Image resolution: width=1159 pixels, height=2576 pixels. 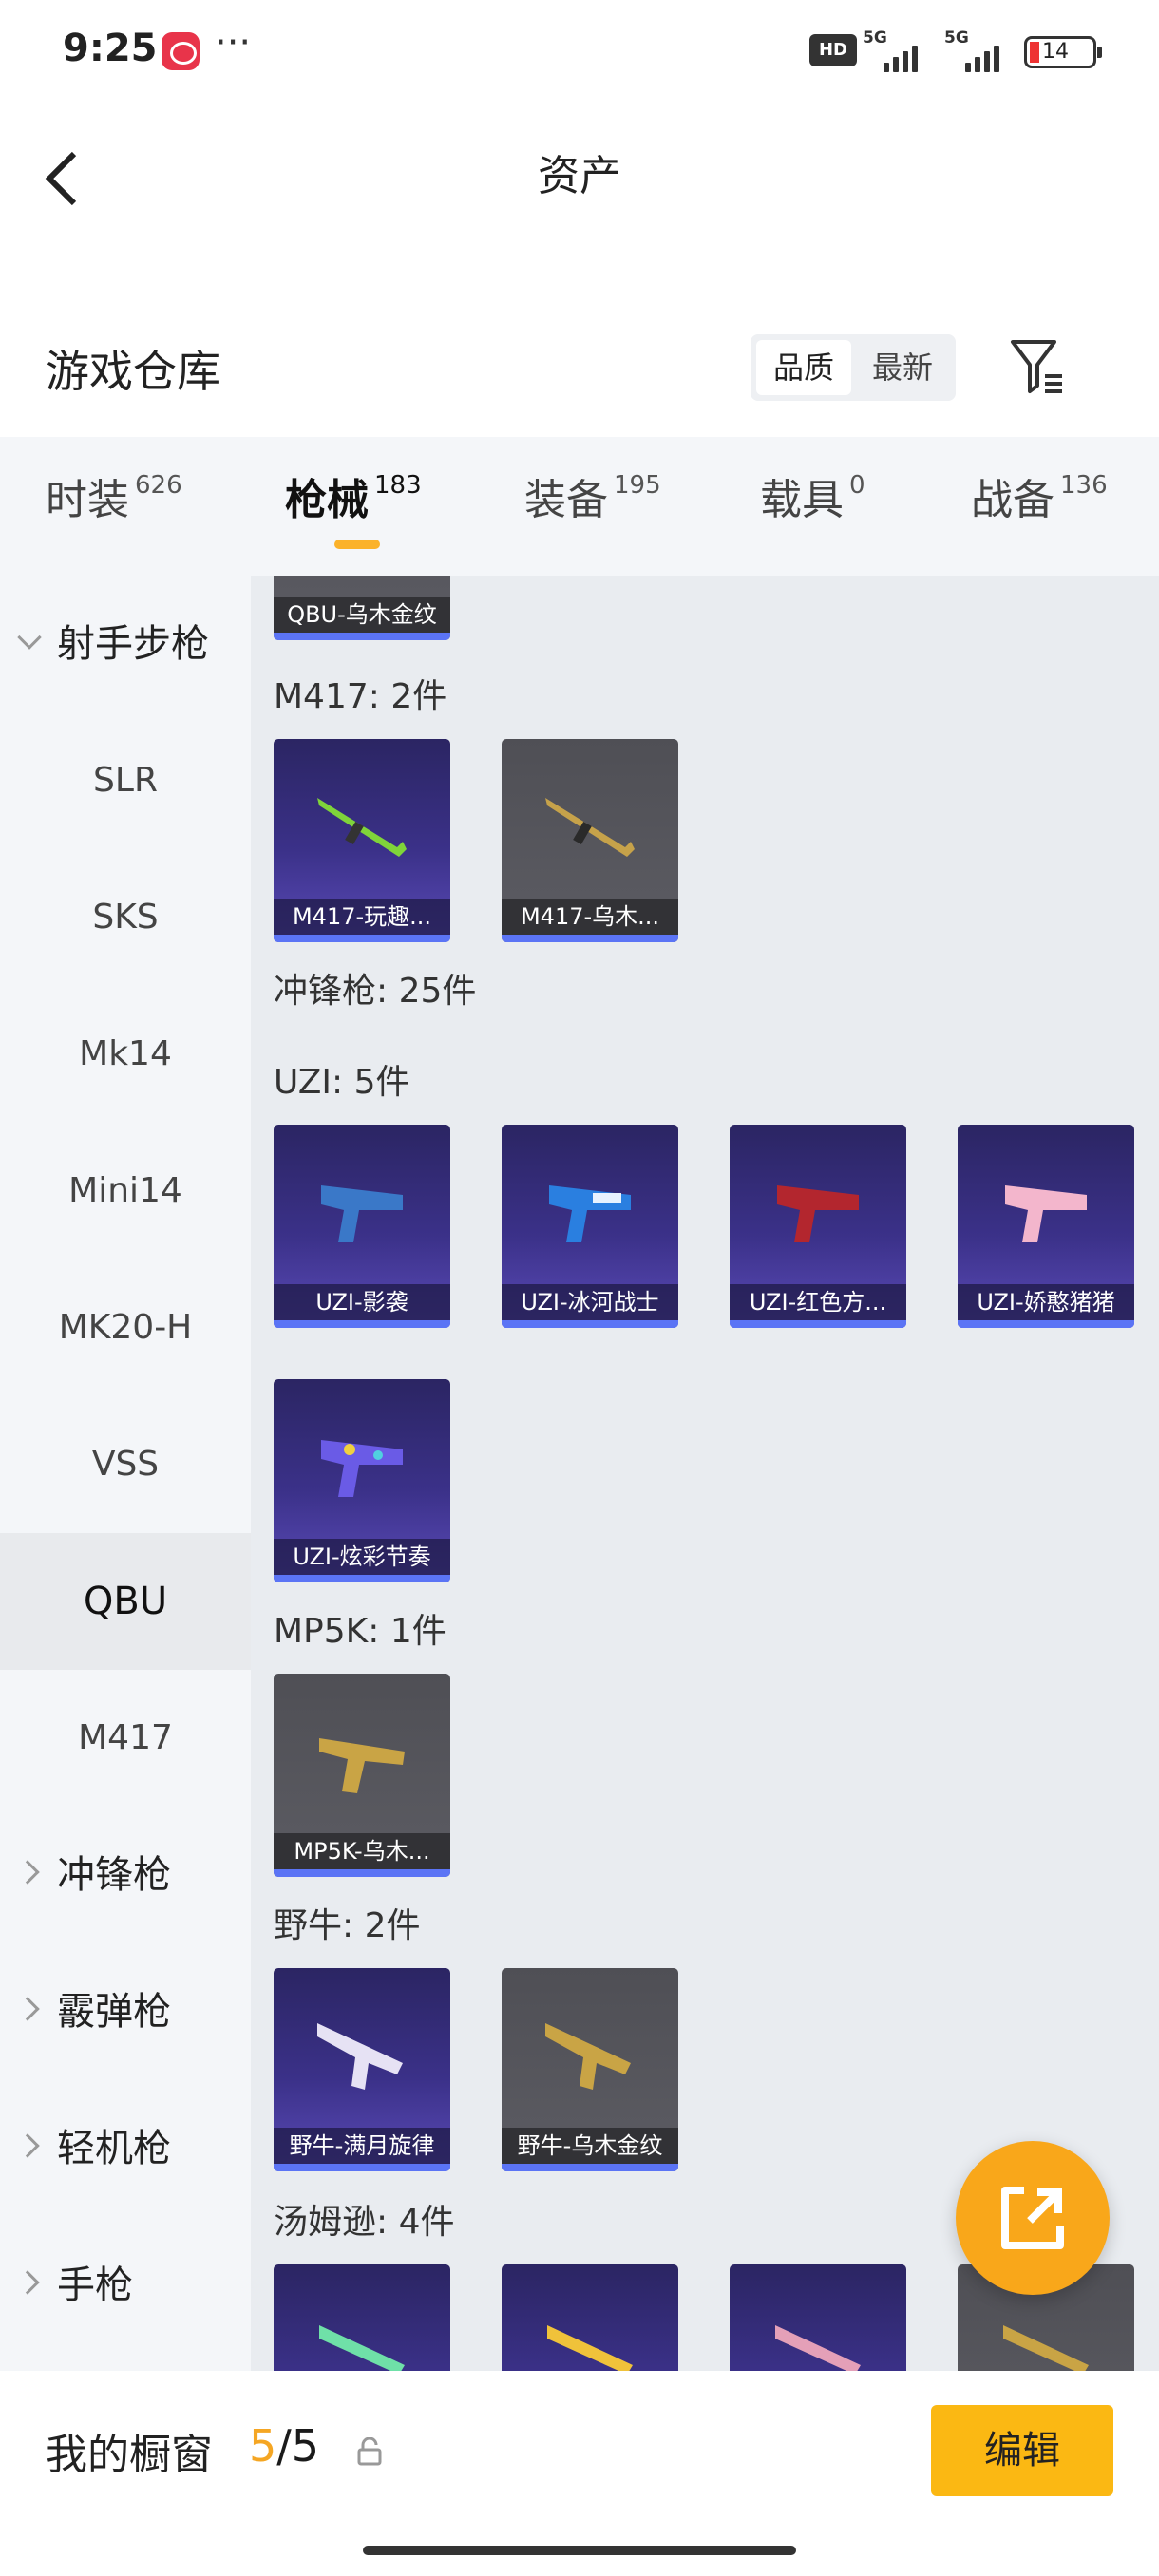 What do you see at coordinates (181, 51) in the screenshot?
I see `app-notification-icon` at bounding box center [181, 51].